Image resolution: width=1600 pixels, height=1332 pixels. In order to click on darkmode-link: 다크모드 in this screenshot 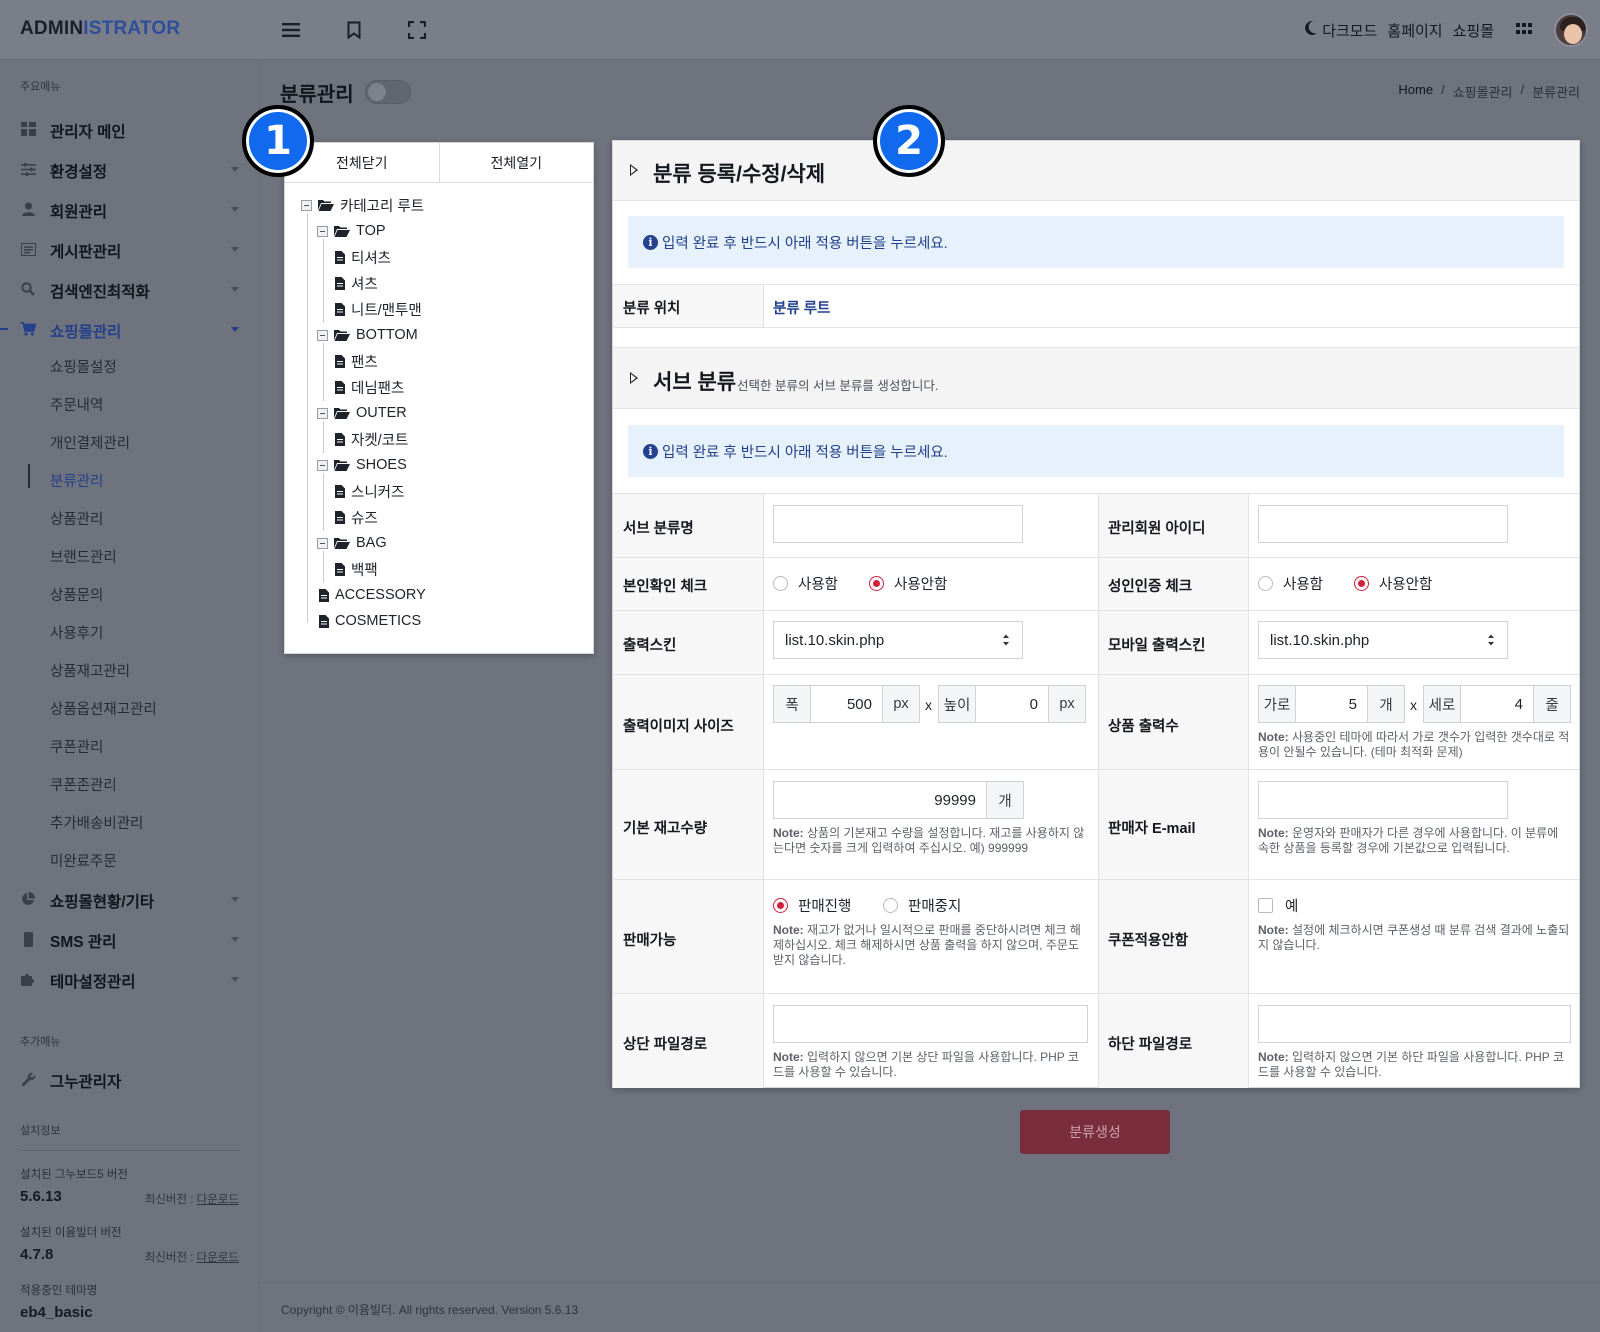, I will do `click(1349, 30)`.